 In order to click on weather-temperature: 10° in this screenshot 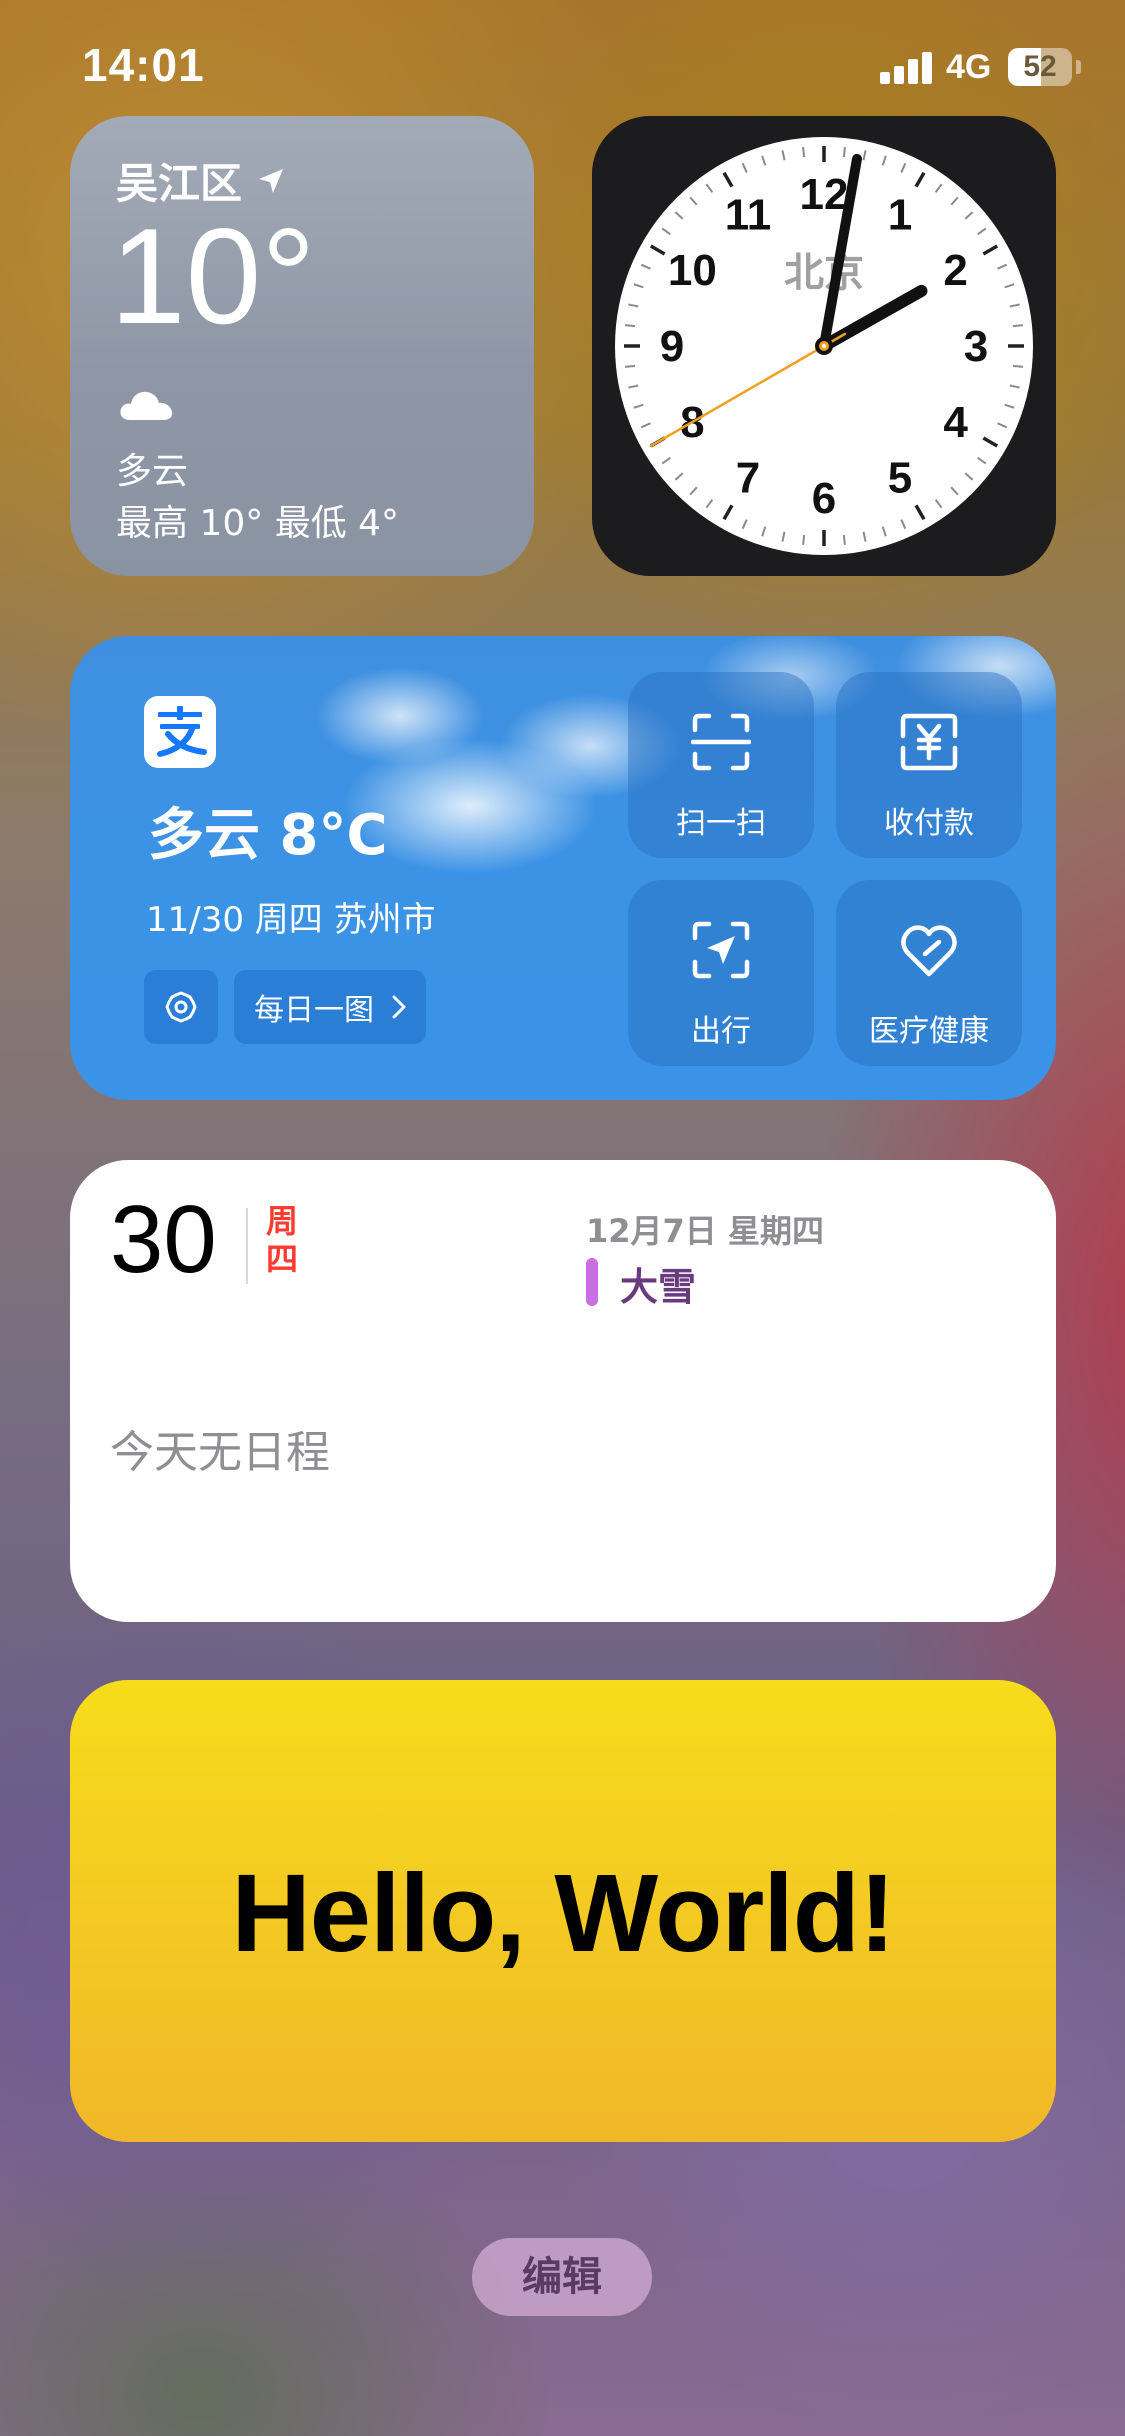, I will do `click(213, 276)`.